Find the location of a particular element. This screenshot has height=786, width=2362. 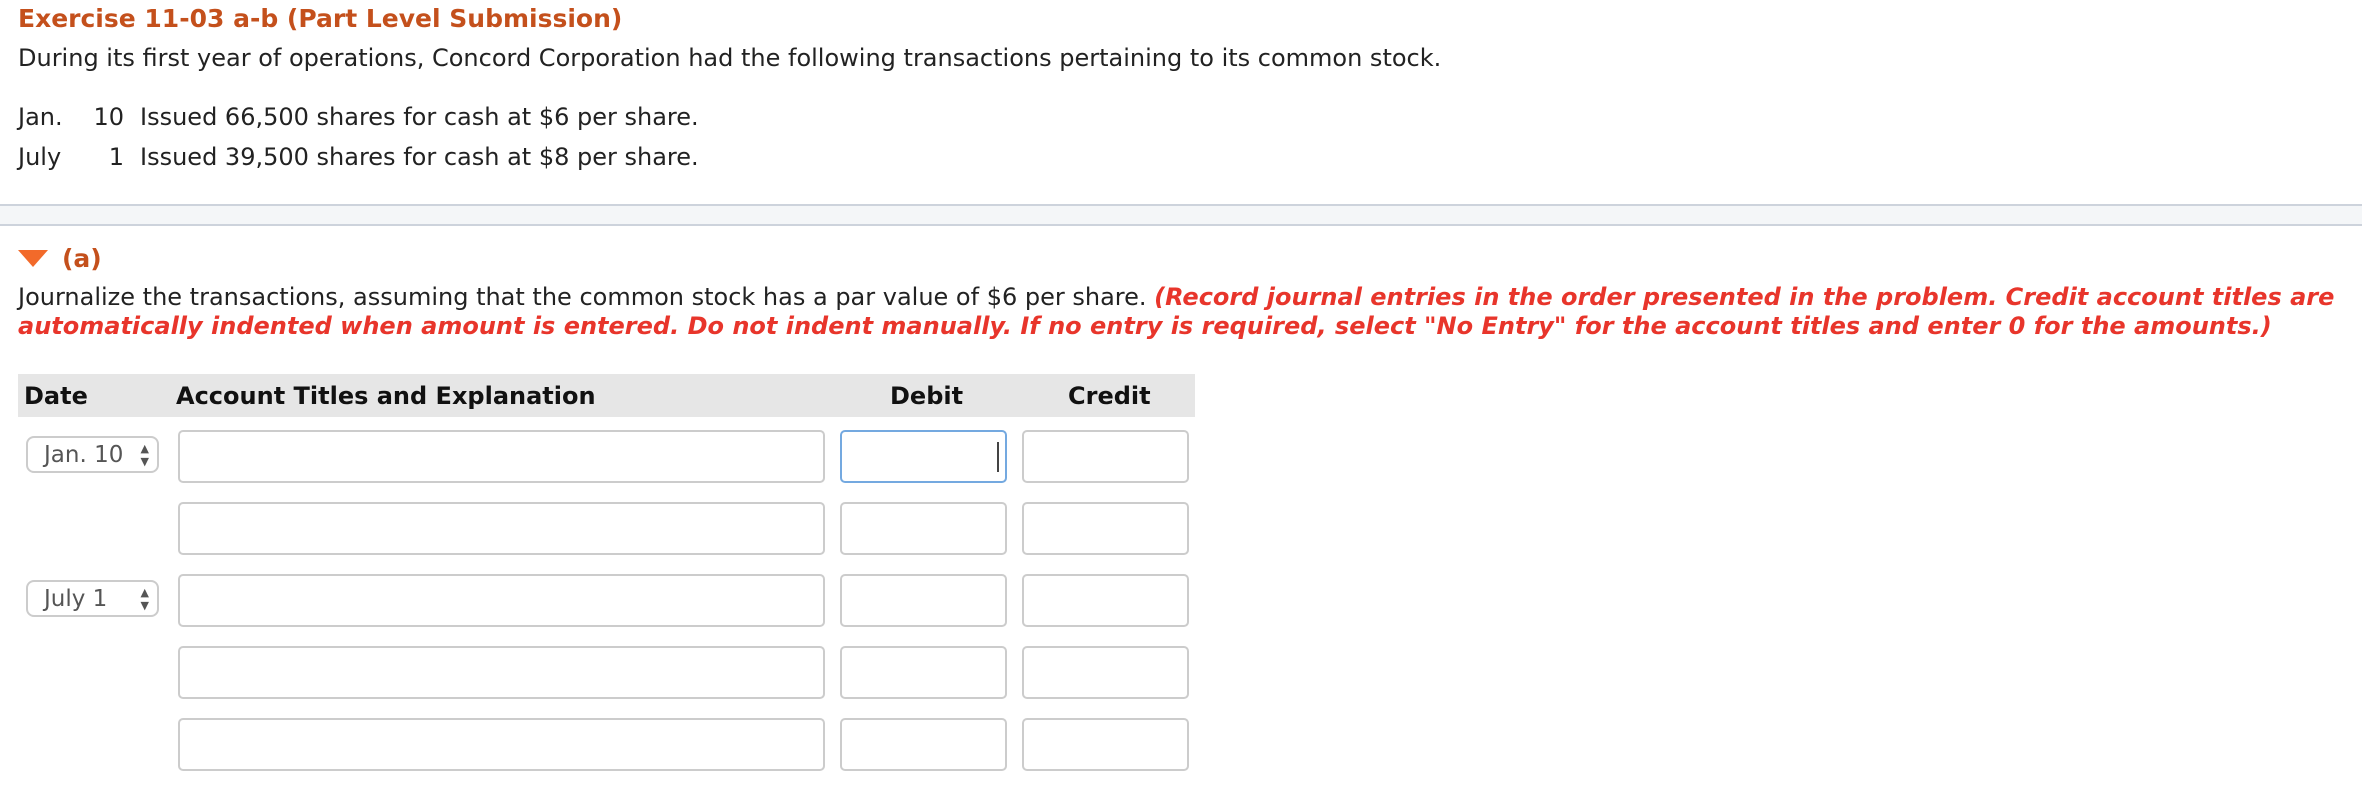

transaction-day: 1 is located at coordinates (116, 157).